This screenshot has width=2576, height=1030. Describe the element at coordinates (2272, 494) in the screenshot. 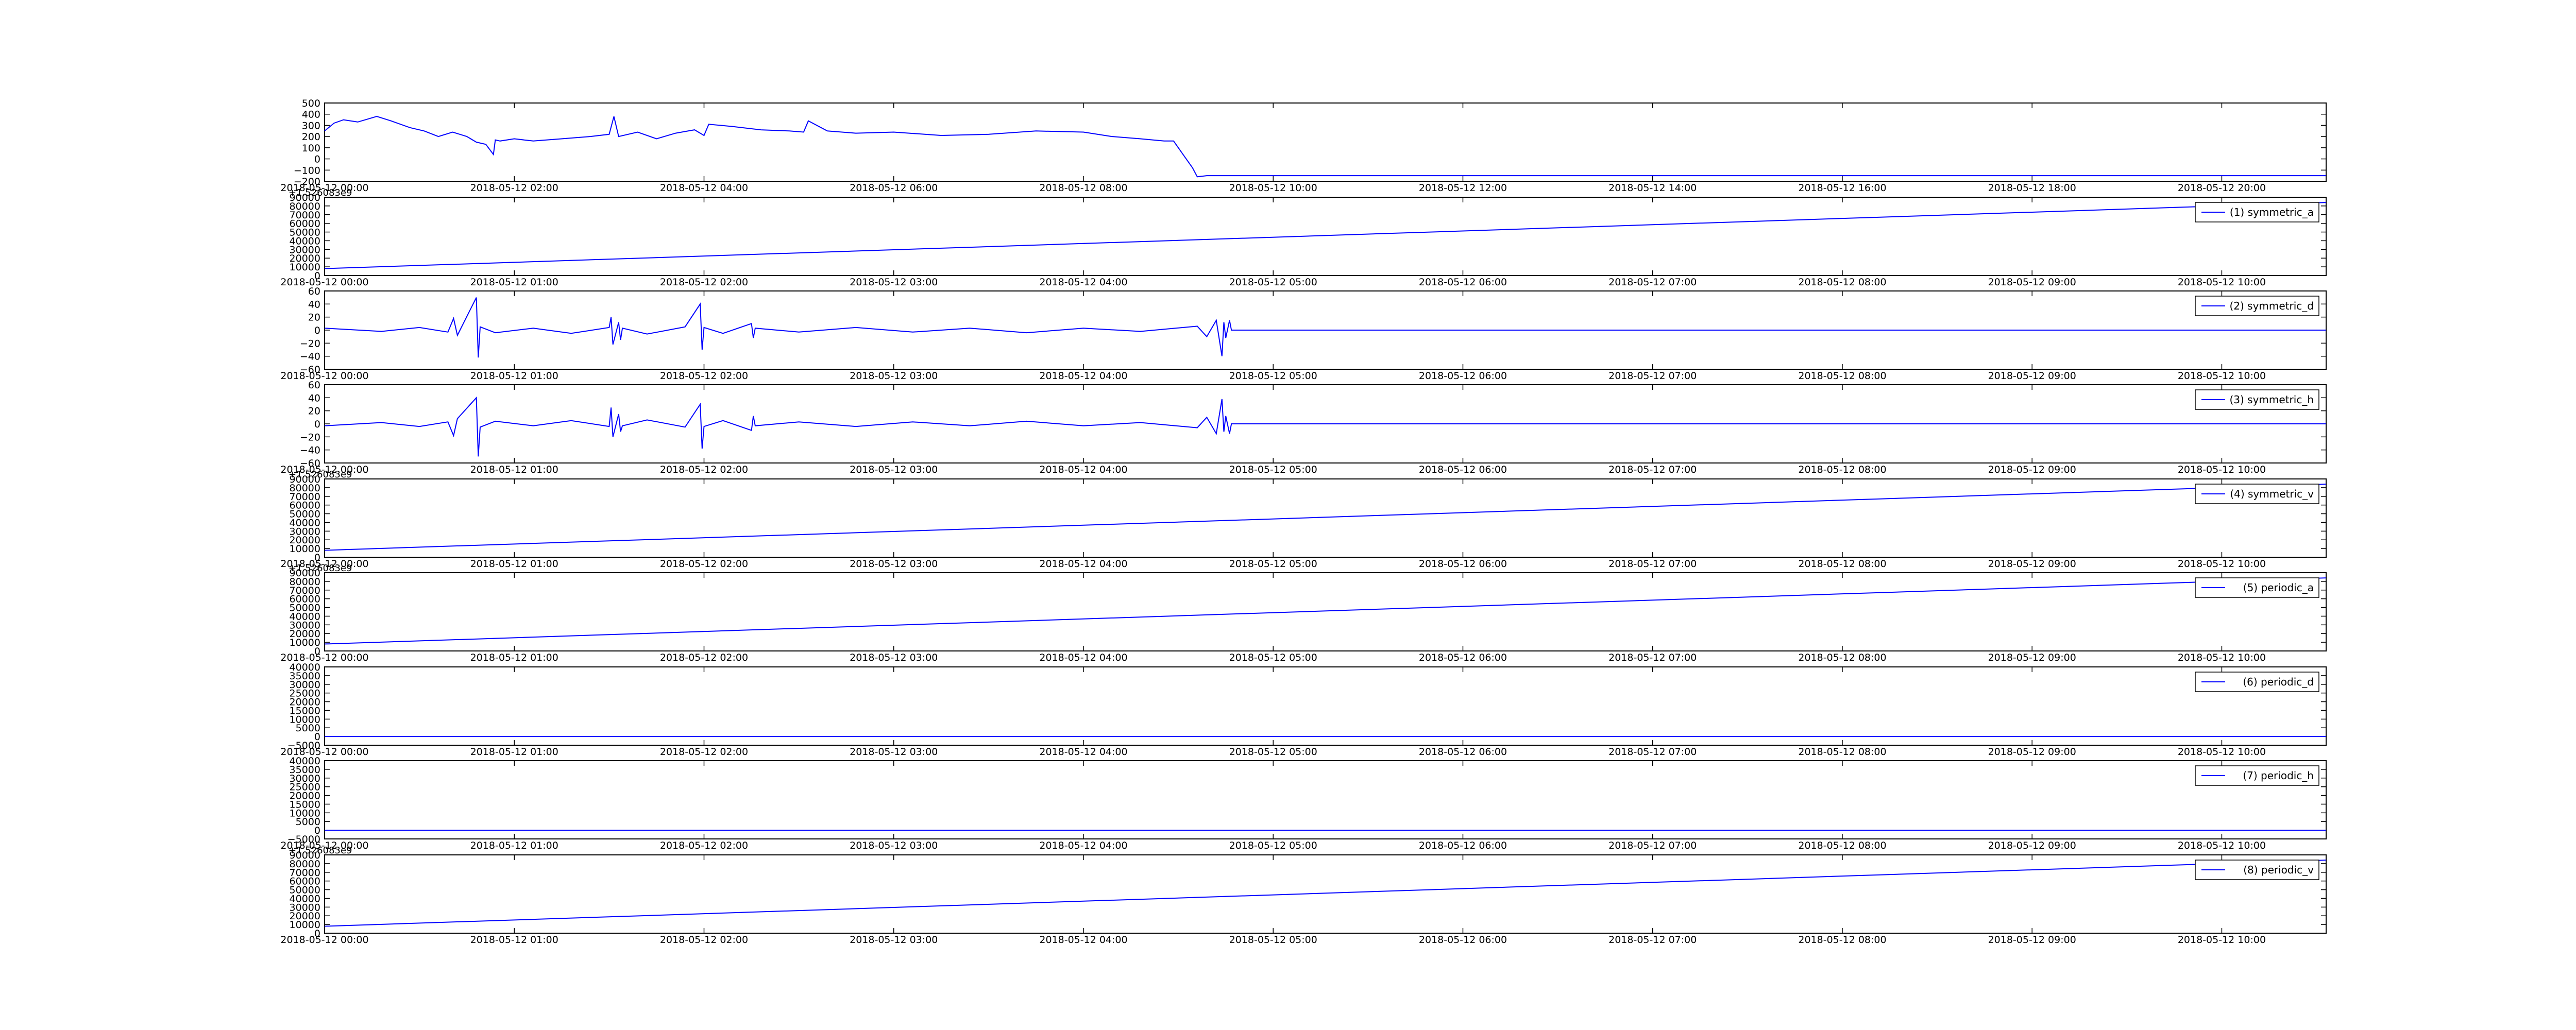

I see `legend-label: (4) symmetric_v` at that location.